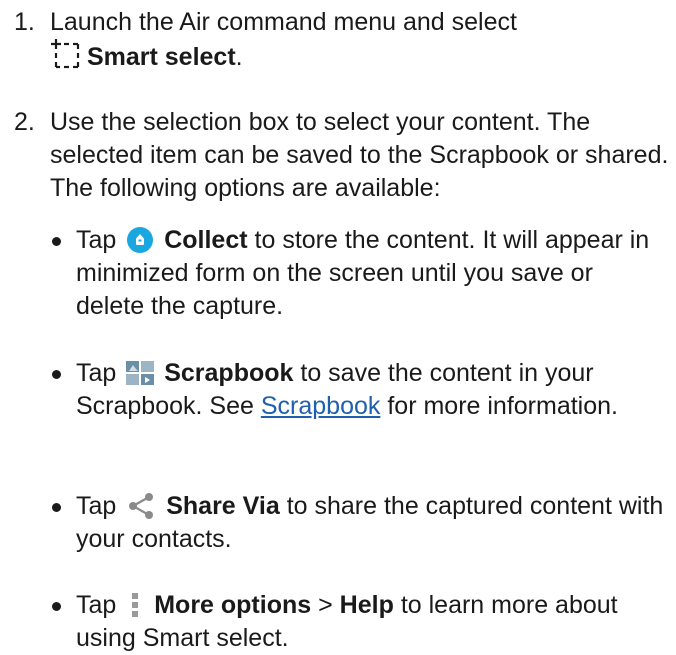  What do you see at coordinates (24, 22) in the screenshot?
I see `step-number: 1.` at bounding box center [24, 22].